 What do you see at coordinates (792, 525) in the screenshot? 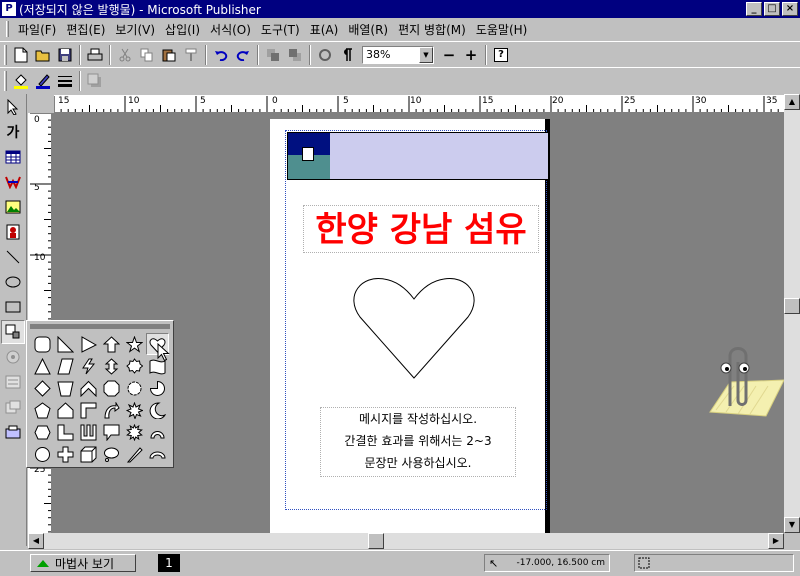
I see `scroll-down-arrow-icon: ▼` at bounding box center [792, 525].